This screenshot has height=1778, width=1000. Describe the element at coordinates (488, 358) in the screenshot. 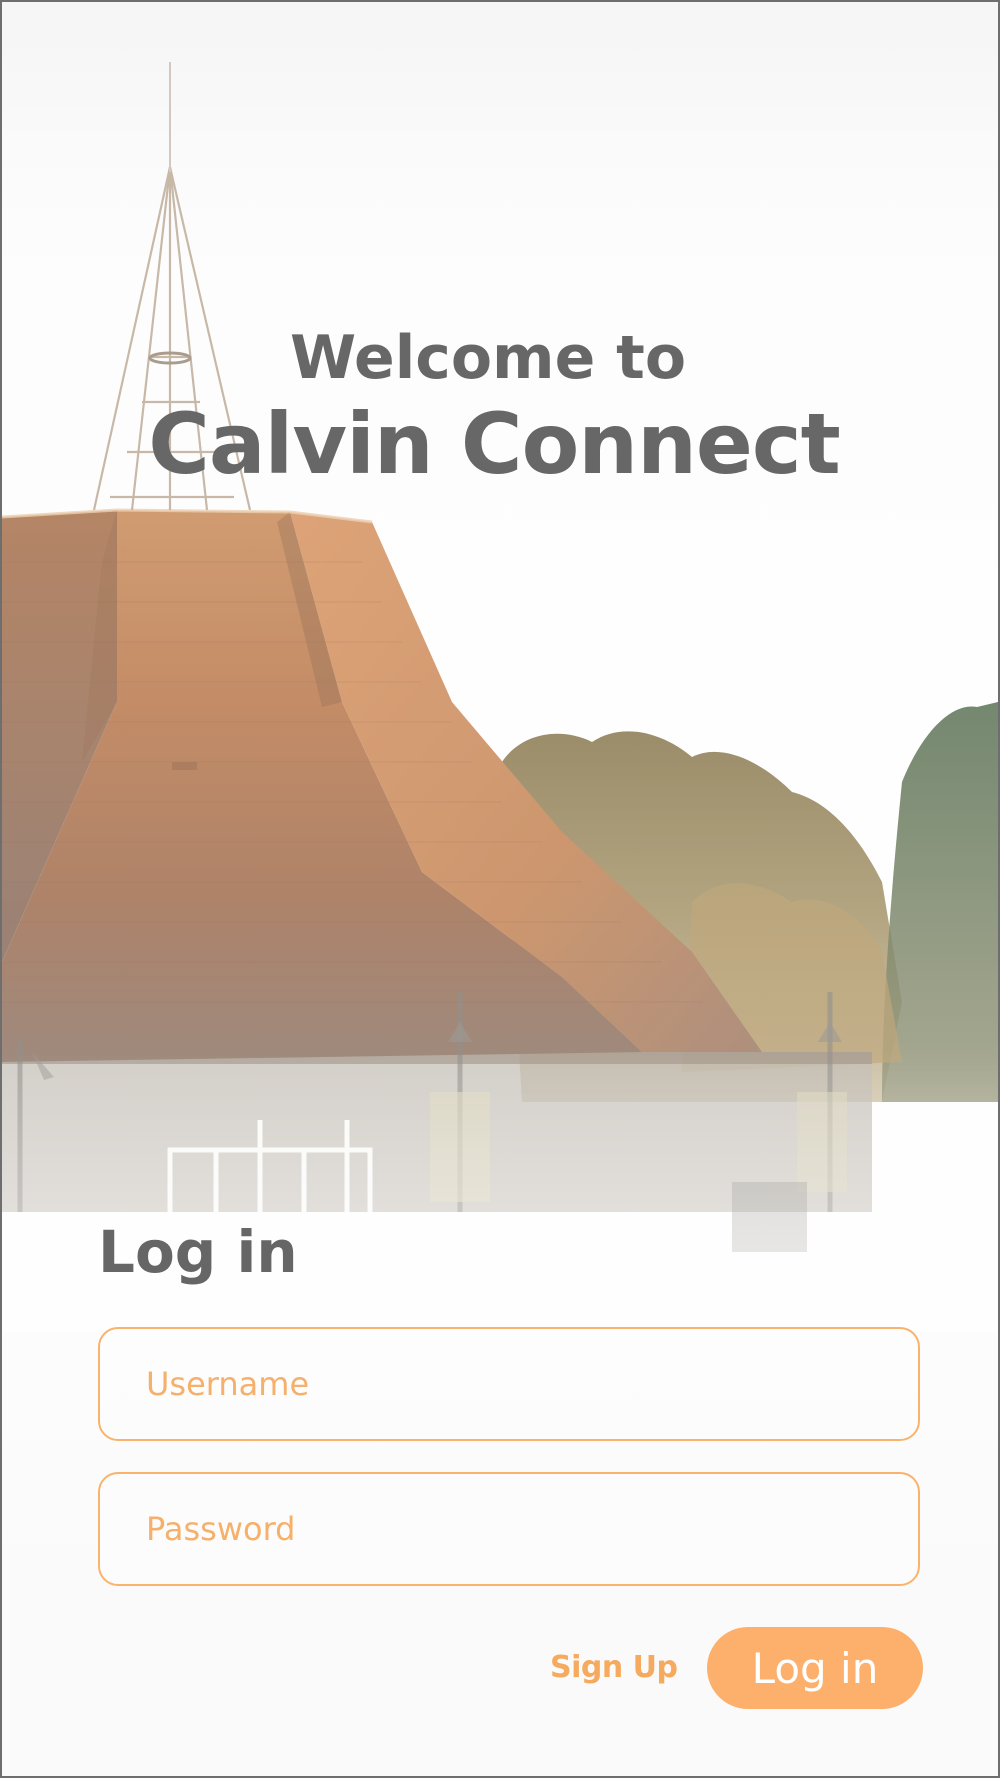

I see `welcome-line: Welcome to` at that location.